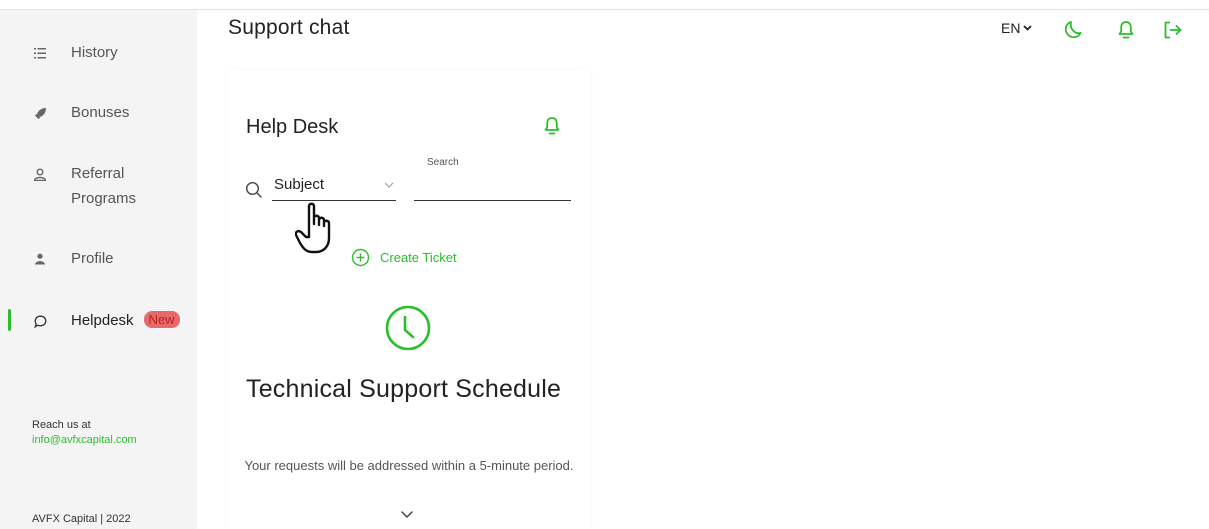 The width and height of the screenshot is (1209, 529). What do you see at coordinates (9, 320) in the screenshot?
I see `active-indicator` at bounding box center [9, 320].